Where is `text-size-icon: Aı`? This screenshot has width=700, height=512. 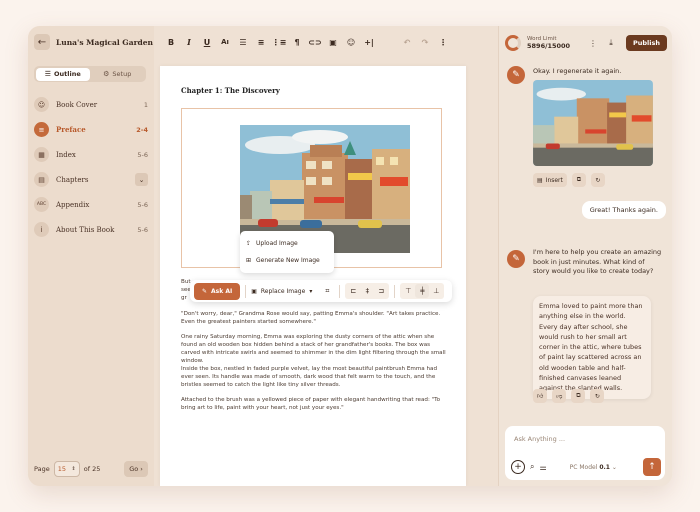 text-size-icon: Aı is located at coordinates (225, 42).